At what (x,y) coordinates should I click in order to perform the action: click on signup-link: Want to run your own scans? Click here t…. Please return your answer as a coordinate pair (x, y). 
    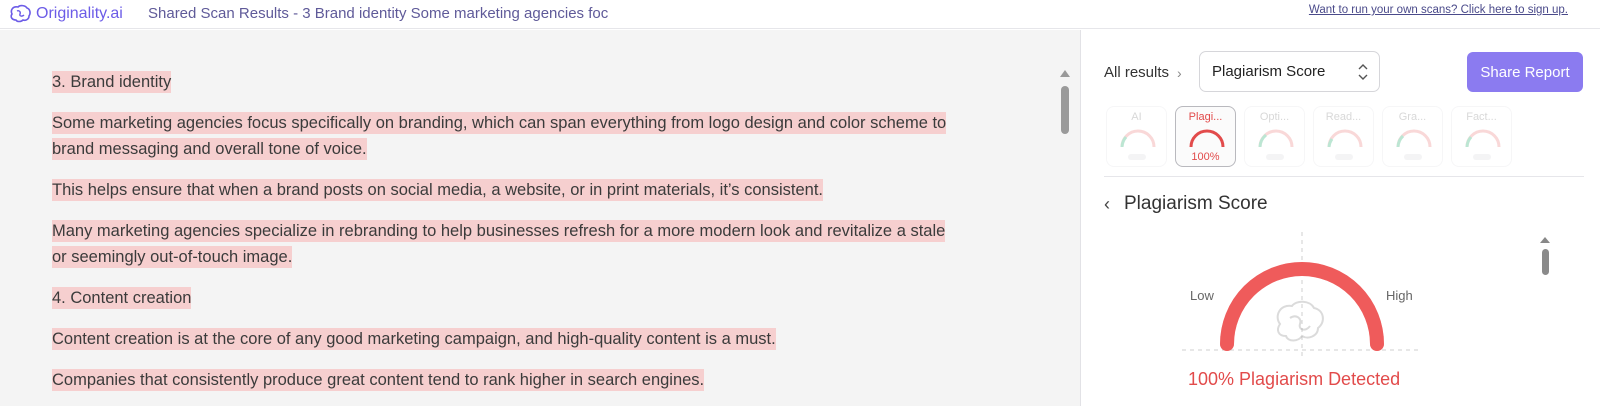
    Looking at the image, I should click on (1438, 10).